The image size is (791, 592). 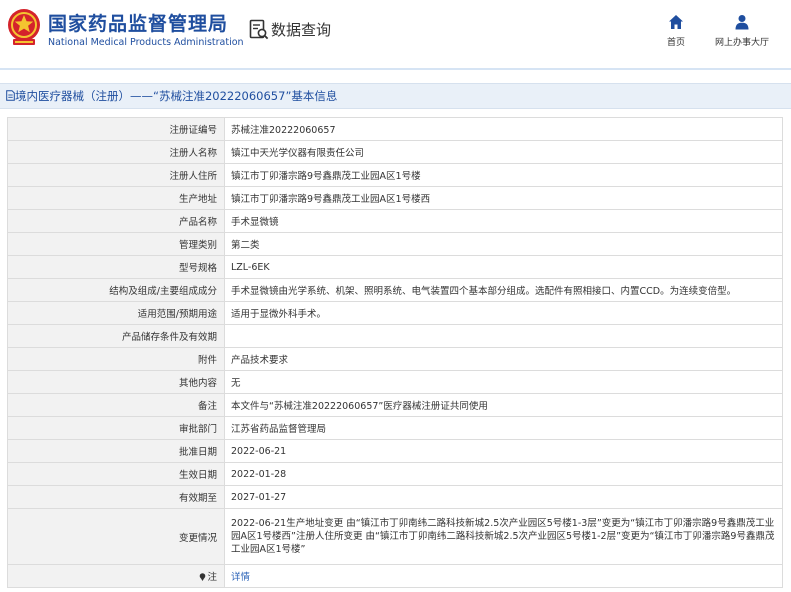 I want to click on row-value: 无, so click(x=503, y=382).